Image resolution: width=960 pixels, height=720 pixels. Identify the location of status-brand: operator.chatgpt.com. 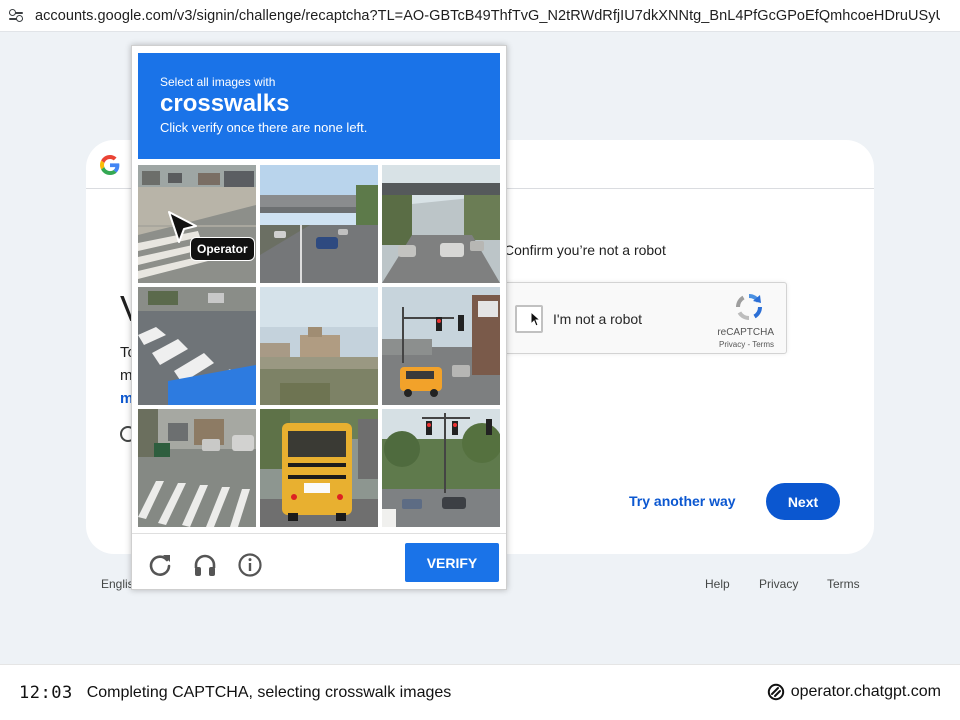
(854, 692).